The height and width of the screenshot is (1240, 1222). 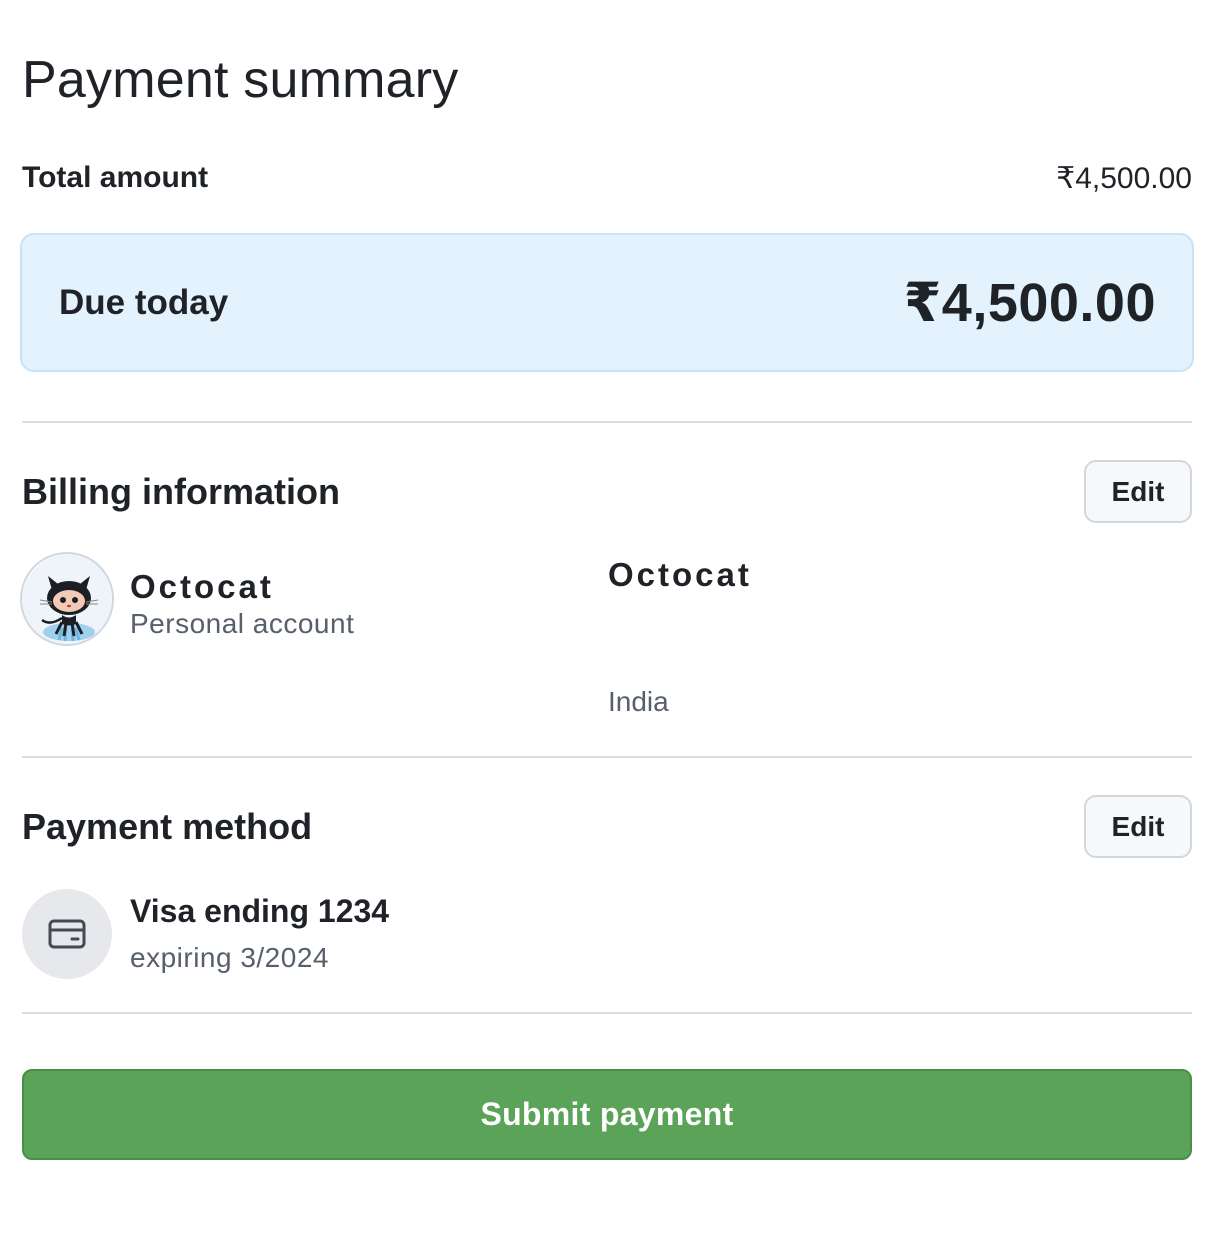 What do you see at coordinates (607, 178) in the screenshot?
I see `total-amount-row: Total amount ₹4,500.00` at bounding box center [607, 178].